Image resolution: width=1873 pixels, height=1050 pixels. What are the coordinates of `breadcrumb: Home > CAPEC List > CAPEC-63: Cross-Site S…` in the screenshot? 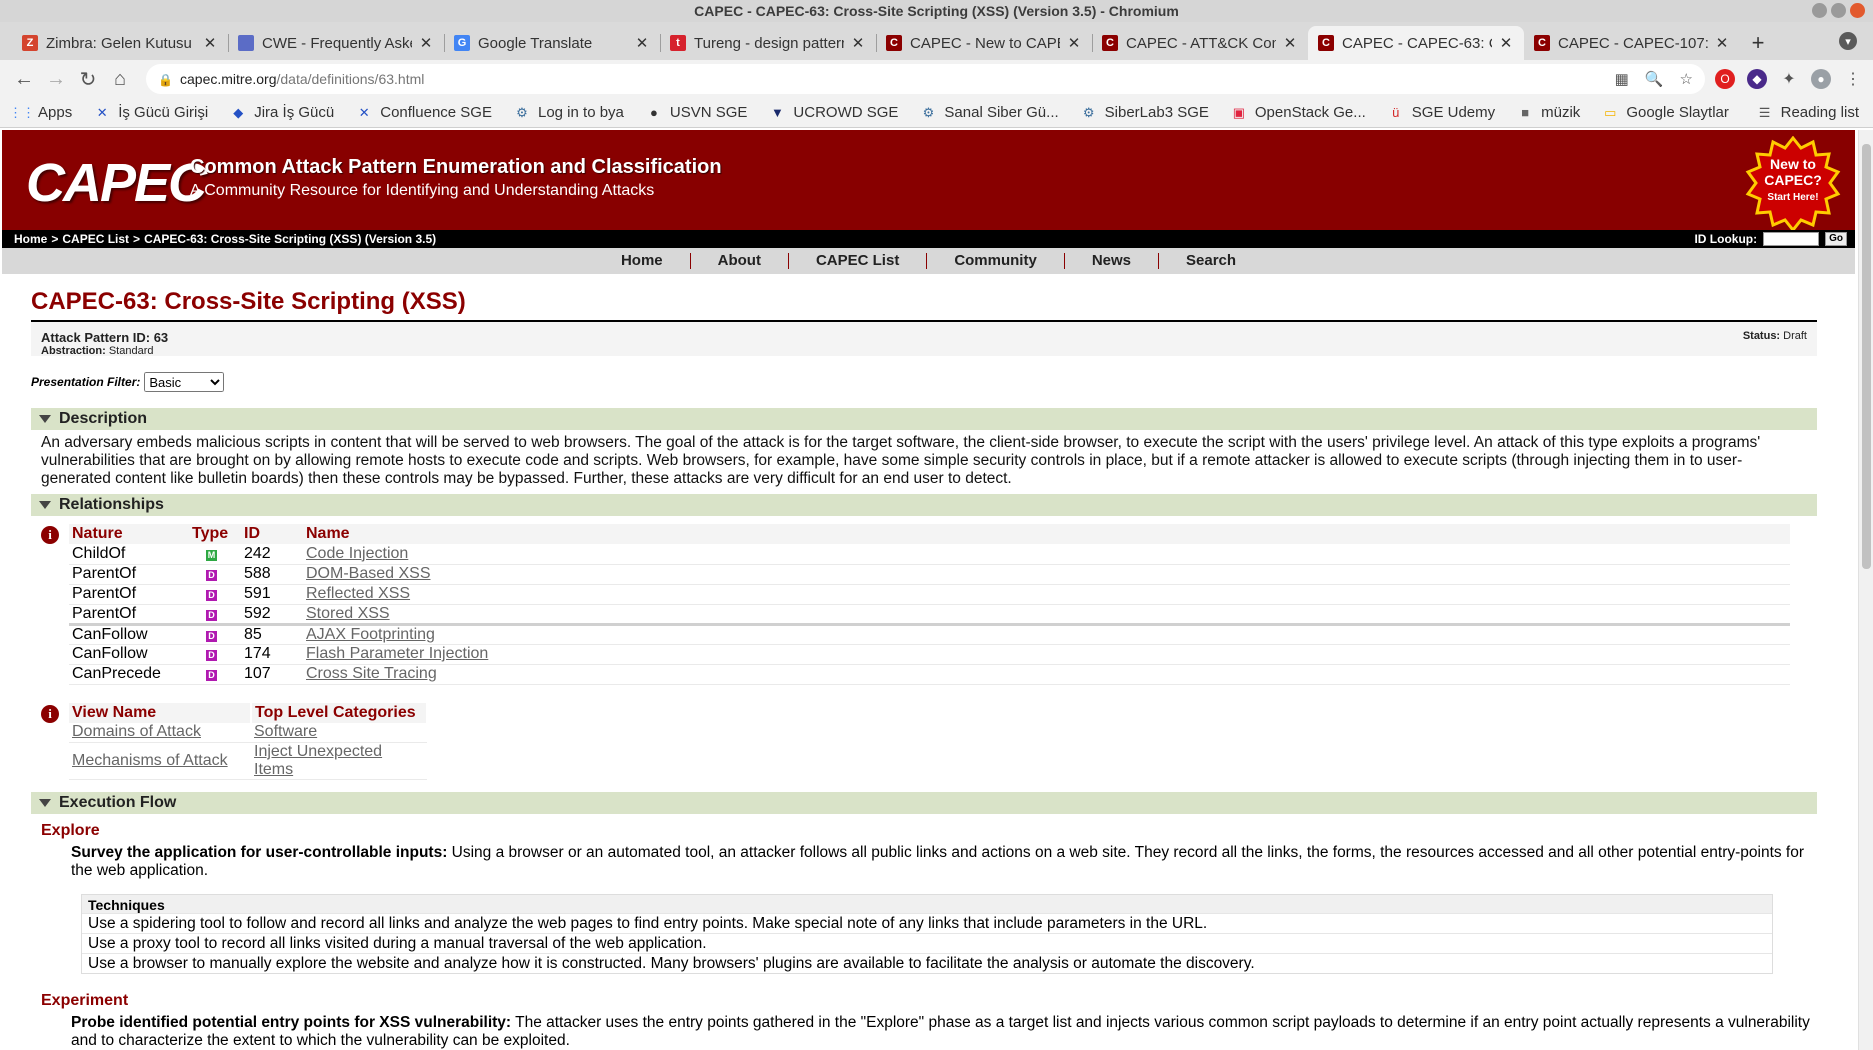 It's located at (928, 239).